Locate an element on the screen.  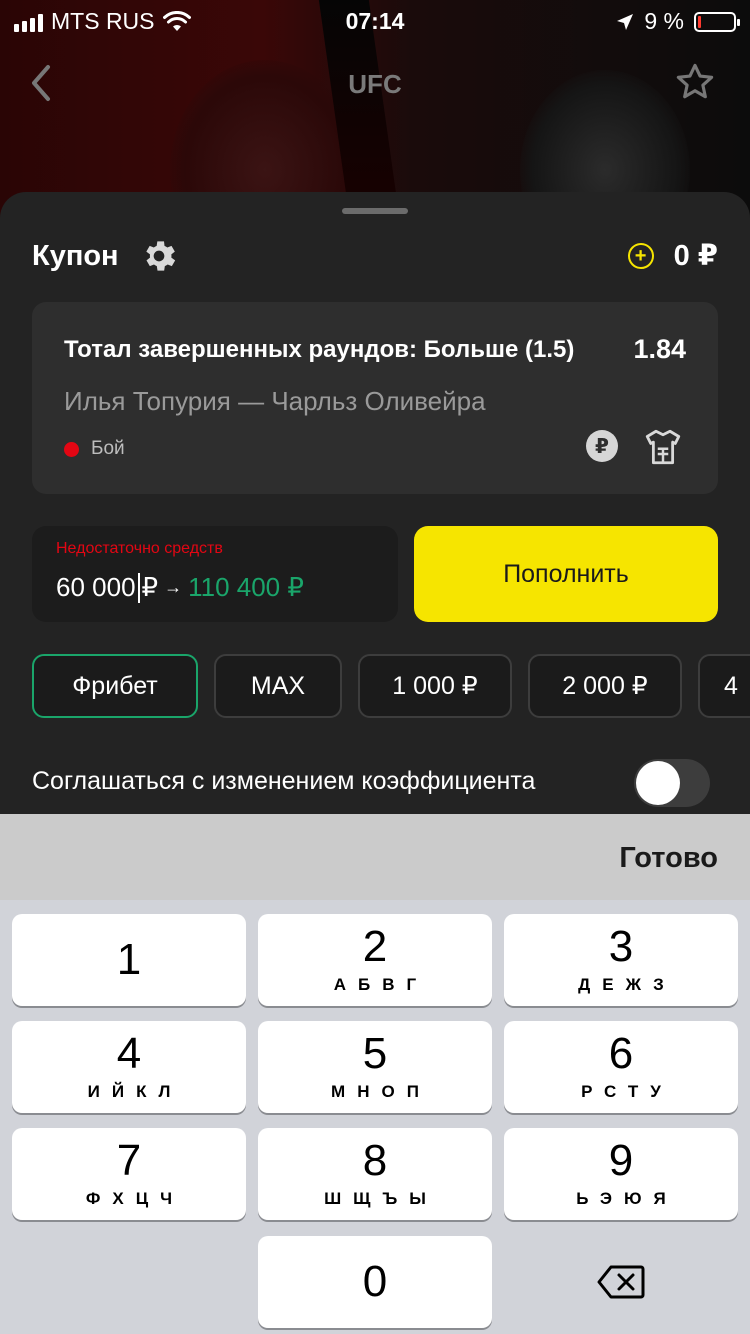
gear-icon is located at coordinates (159, 256).